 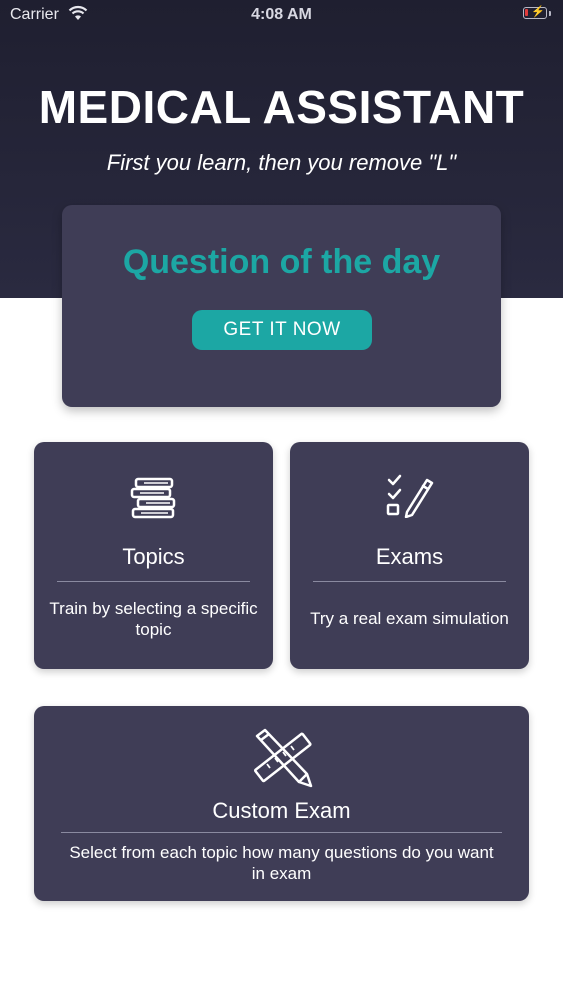 What do you see at coordinates (281, 810) in the screenshot?
I see `custom-exam-title: Custom Exam` at bounding box center [281, 810].